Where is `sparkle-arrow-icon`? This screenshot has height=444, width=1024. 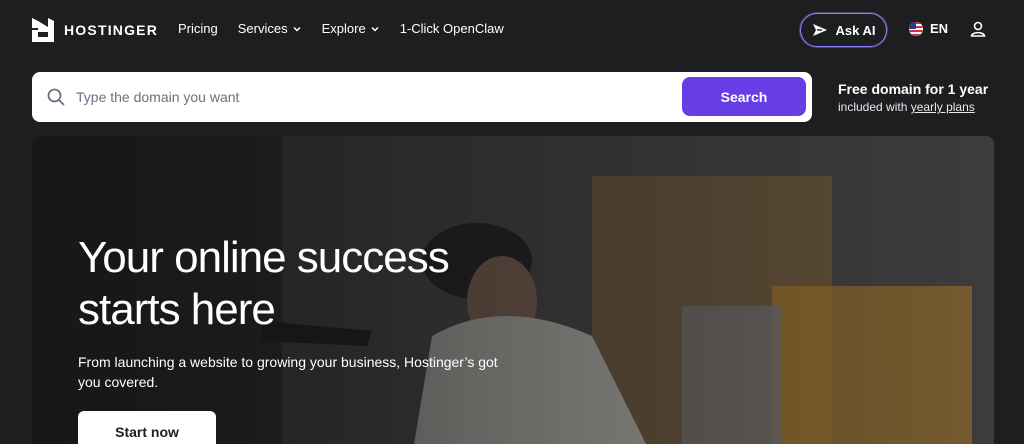
sparkle-arrow-icon is located at coordinates (819, 30).